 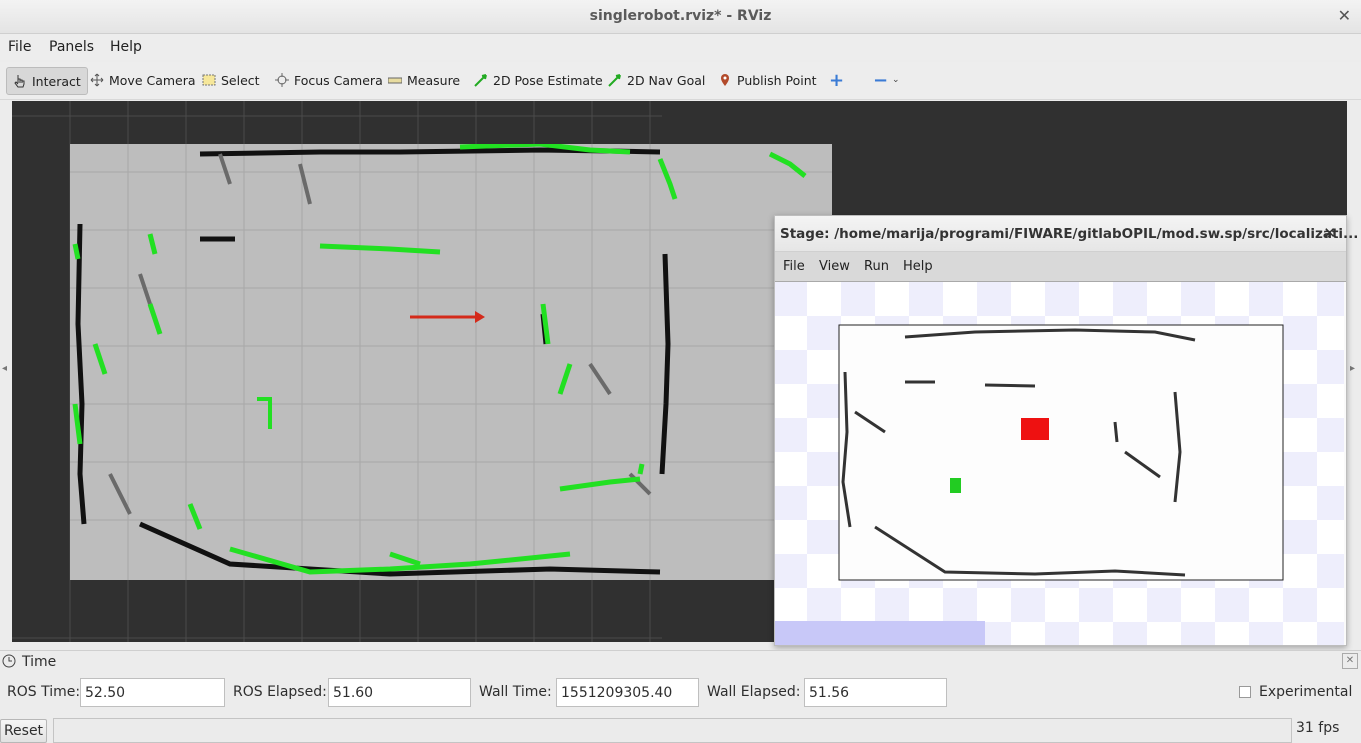 I want to click on stage-close-icon: ✕, so click(x=1329, y=233).